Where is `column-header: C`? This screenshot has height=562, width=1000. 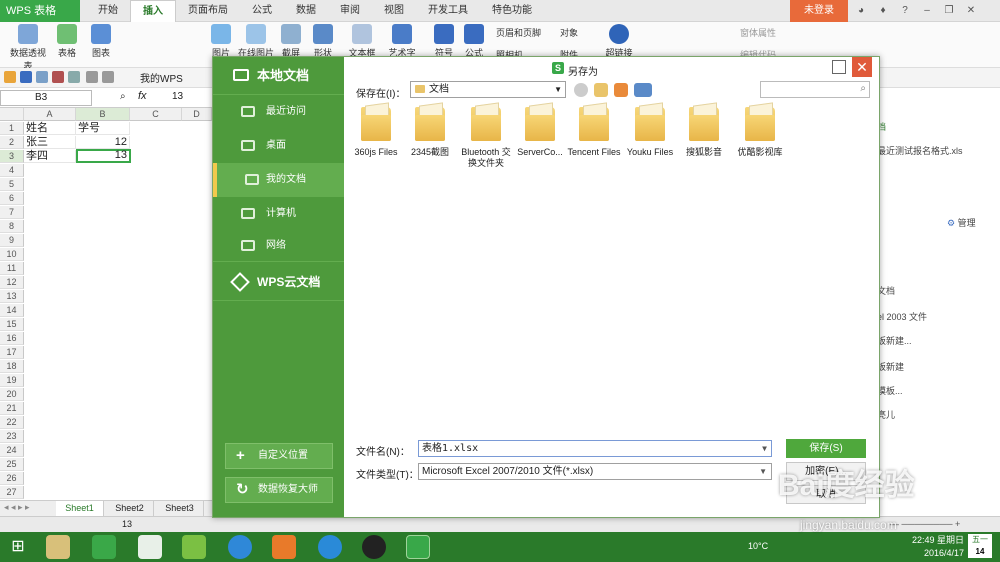
column-header: C is located at coordinates (156, 114).